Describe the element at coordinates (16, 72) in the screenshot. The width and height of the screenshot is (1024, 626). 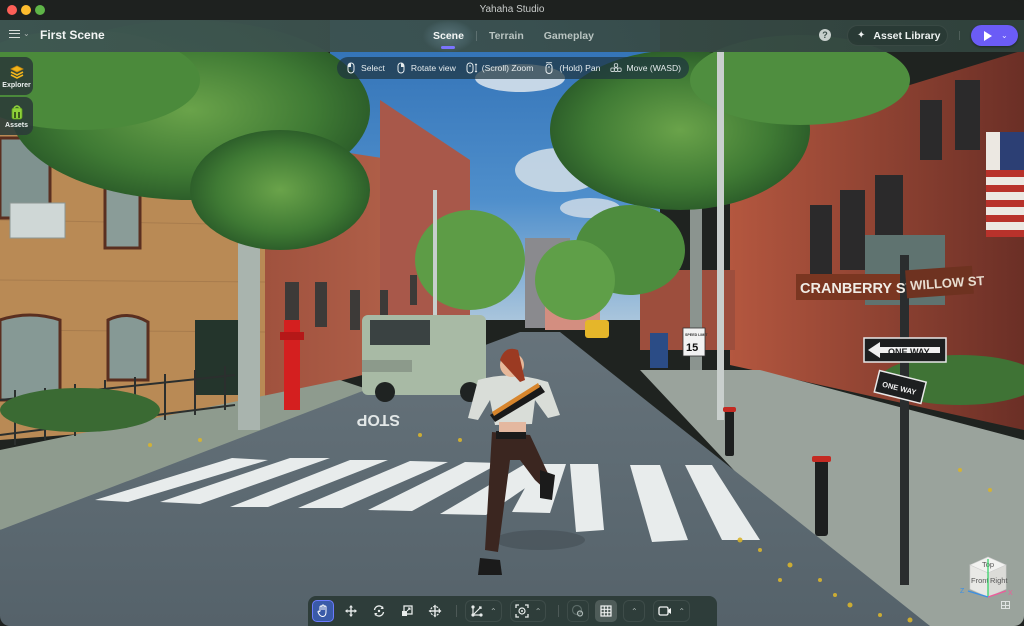
I see `layers-icon` at that location.